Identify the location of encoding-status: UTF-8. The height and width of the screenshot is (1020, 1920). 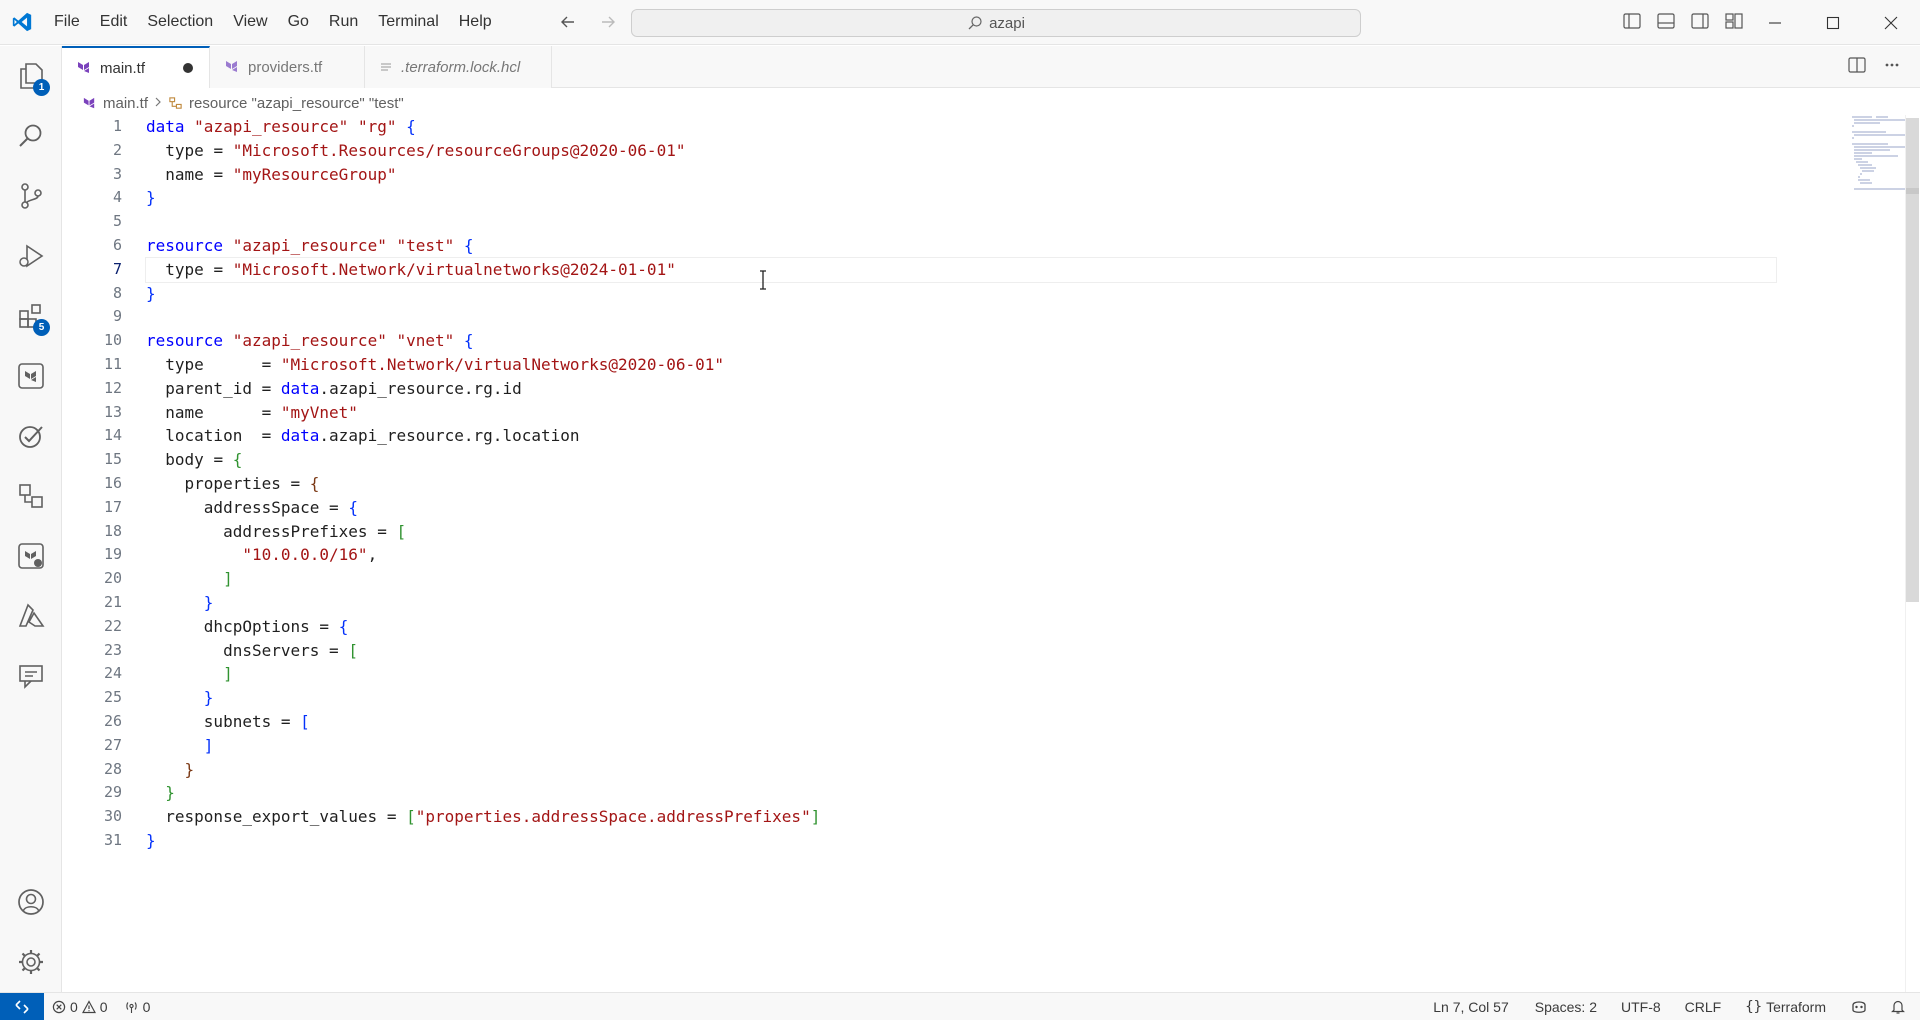
(1641, 1006).